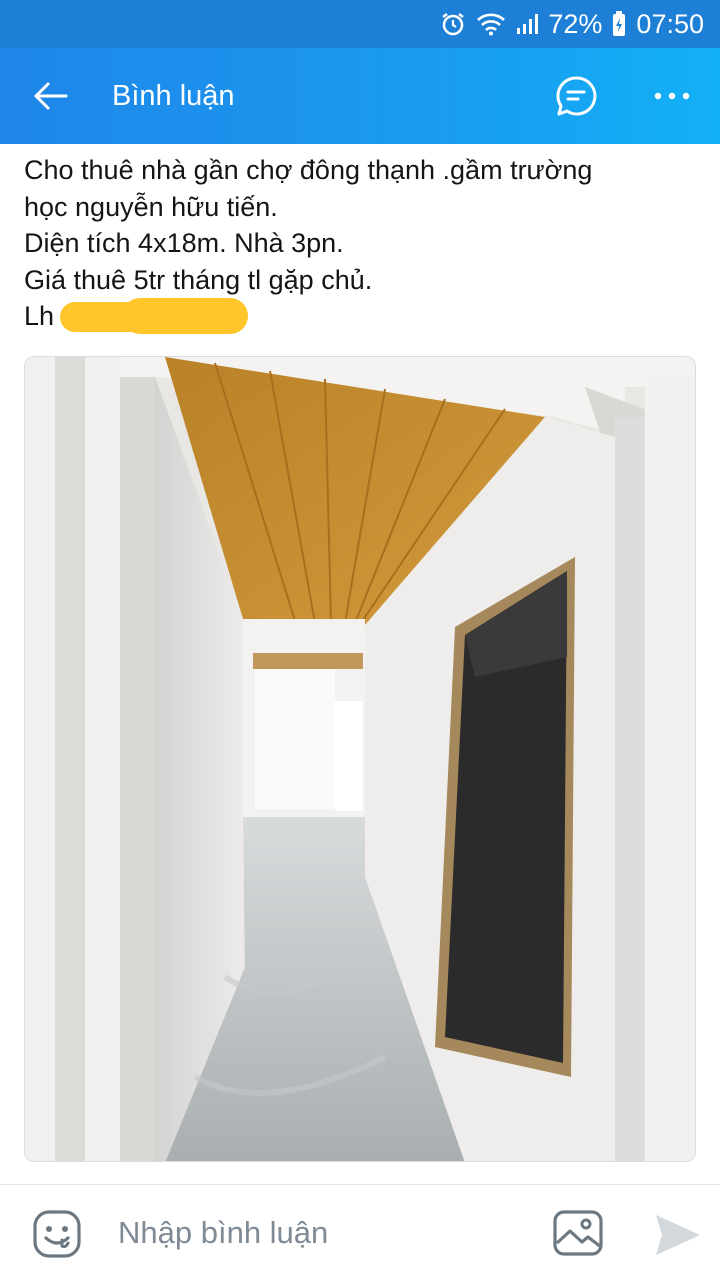  Describe the element at coordinates (619, 24) in the screenshot. I see `battery-icon` at that location.